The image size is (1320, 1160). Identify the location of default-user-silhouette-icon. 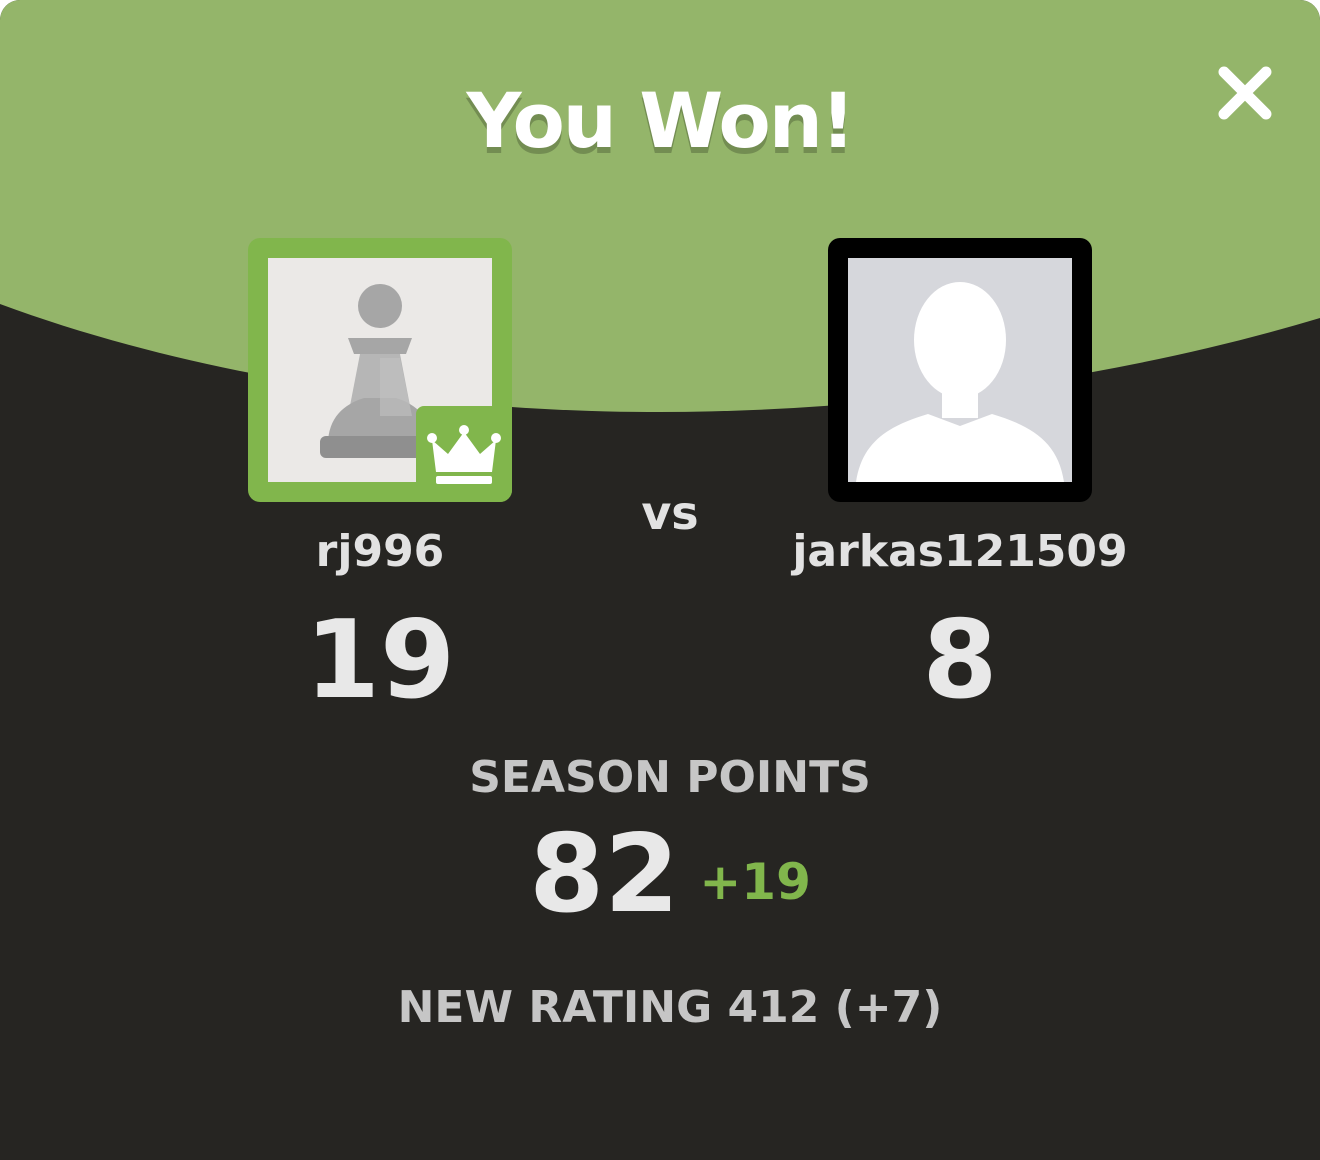
(960, 382).